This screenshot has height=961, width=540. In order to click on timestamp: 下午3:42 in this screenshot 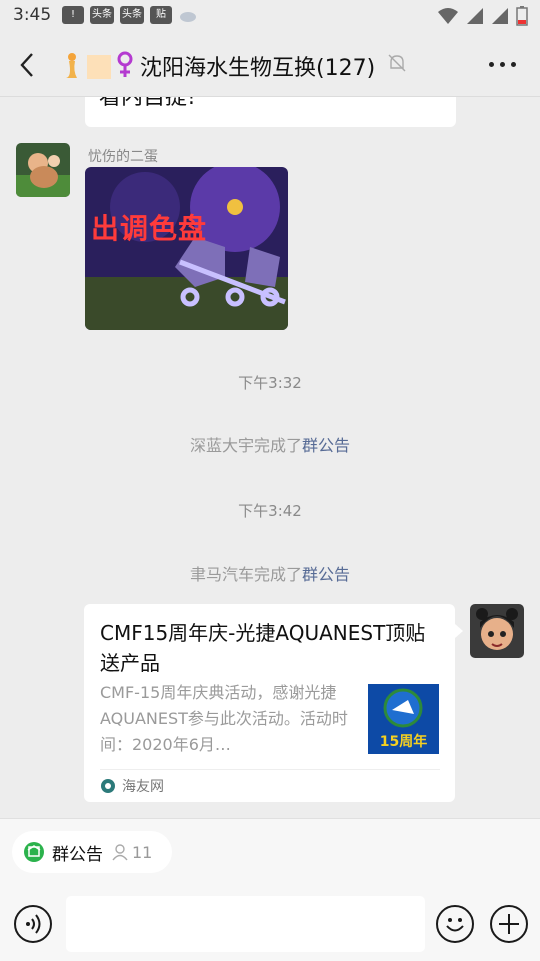, I will do `click(270, 511)`.